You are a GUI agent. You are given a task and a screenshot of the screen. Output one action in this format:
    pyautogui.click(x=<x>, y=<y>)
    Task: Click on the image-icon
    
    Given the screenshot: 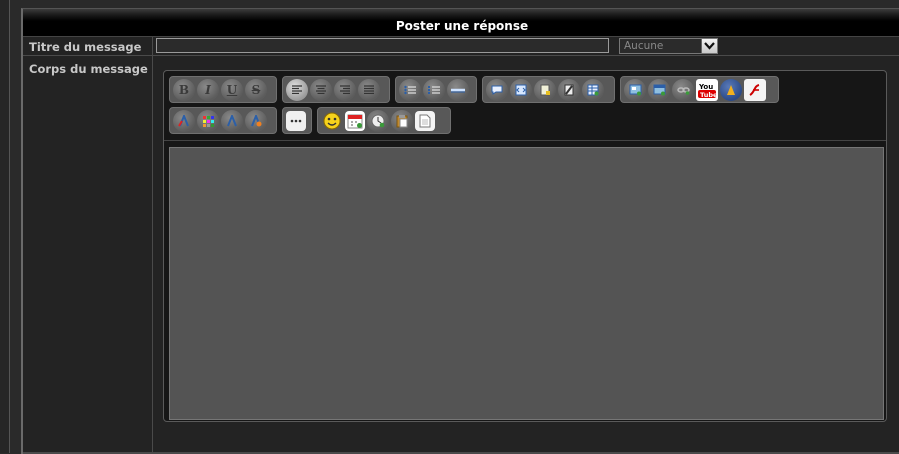 What is the action you would take?
    pyautogui.click(x=635, y=89)
    